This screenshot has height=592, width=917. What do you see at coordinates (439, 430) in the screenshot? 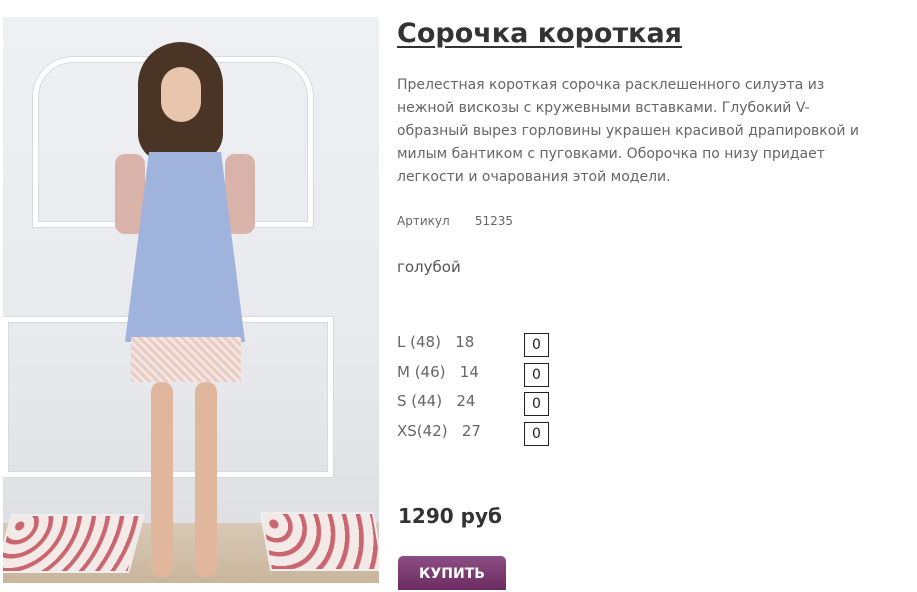
I see `size-label: XS(42) 27` at bounding box center [439, 430].